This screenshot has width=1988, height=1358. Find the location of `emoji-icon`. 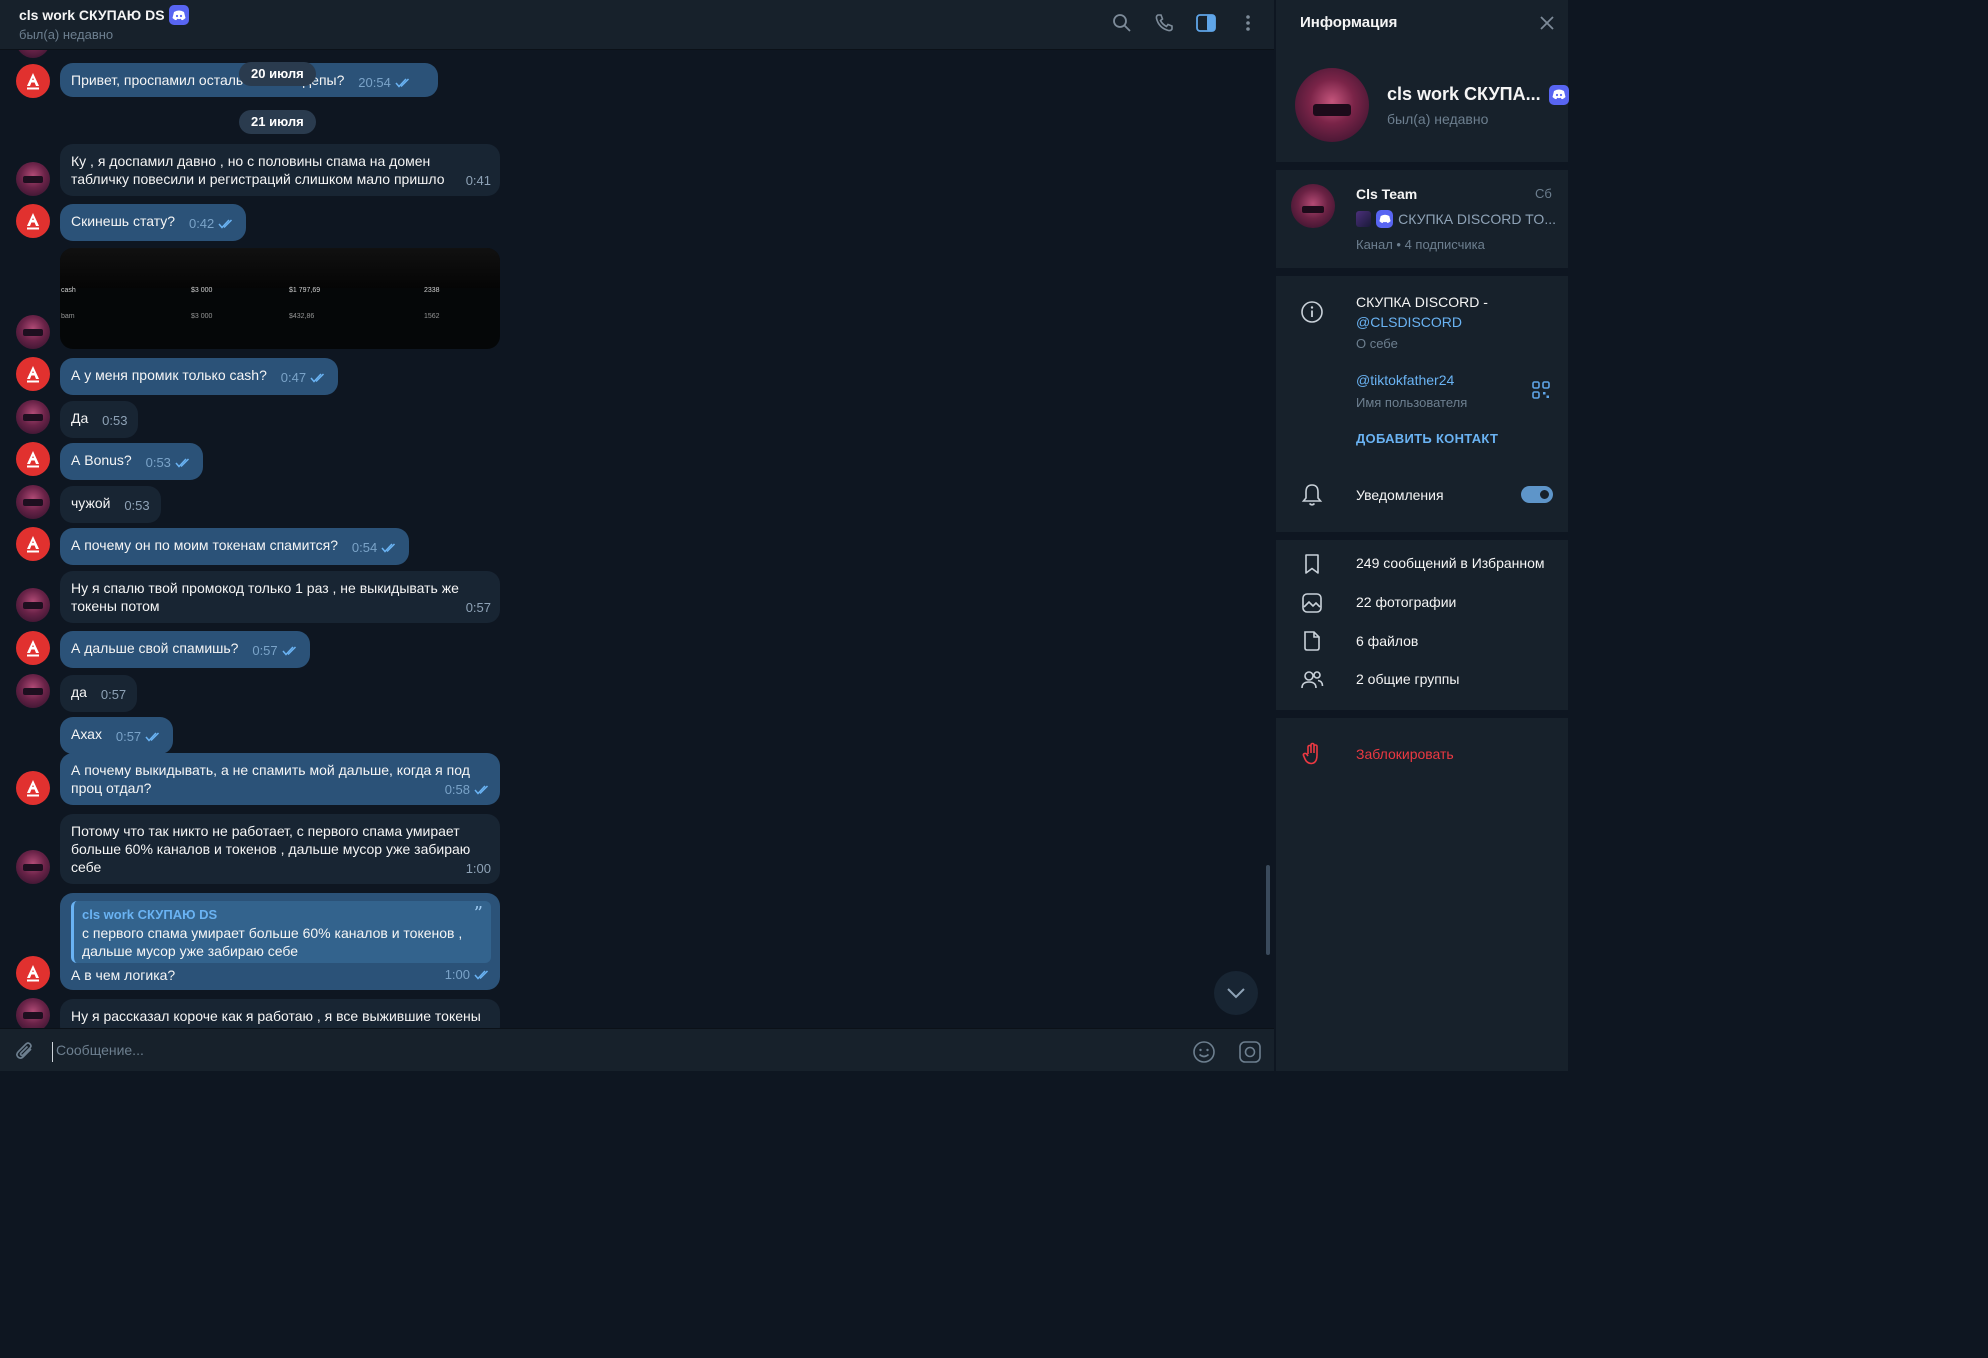

emoji-icon is located at coordinates (1204, 1054).